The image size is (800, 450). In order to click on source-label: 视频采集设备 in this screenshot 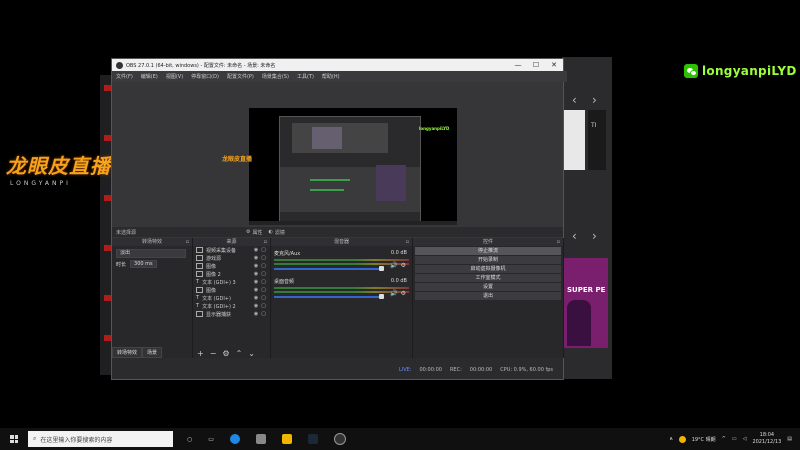, I will do `click(221, 250)`.